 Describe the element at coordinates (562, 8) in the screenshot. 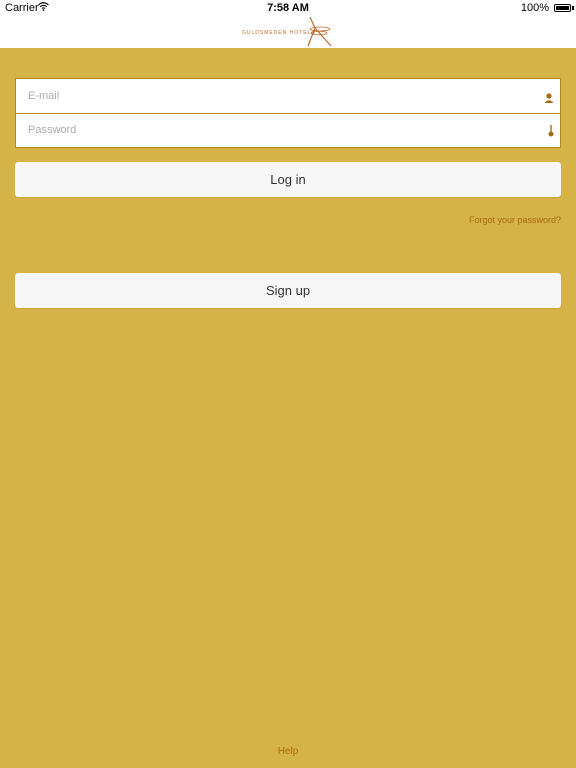

I see `battery-icon` at that location.